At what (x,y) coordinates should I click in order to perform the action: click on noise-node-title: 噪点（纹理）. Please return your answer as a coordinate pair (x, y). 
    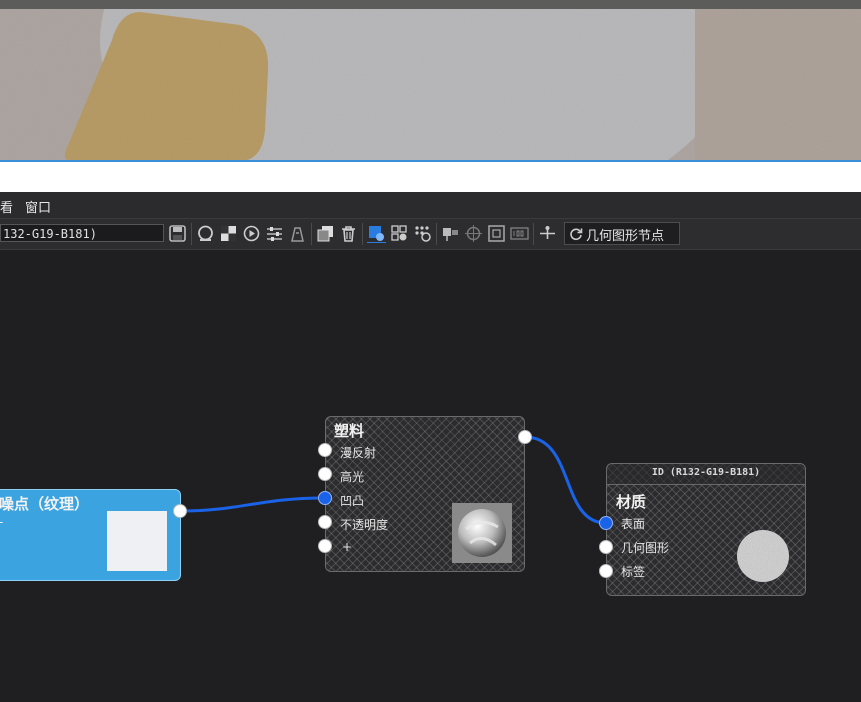
    Looking at the image, I should click on (45, 504).